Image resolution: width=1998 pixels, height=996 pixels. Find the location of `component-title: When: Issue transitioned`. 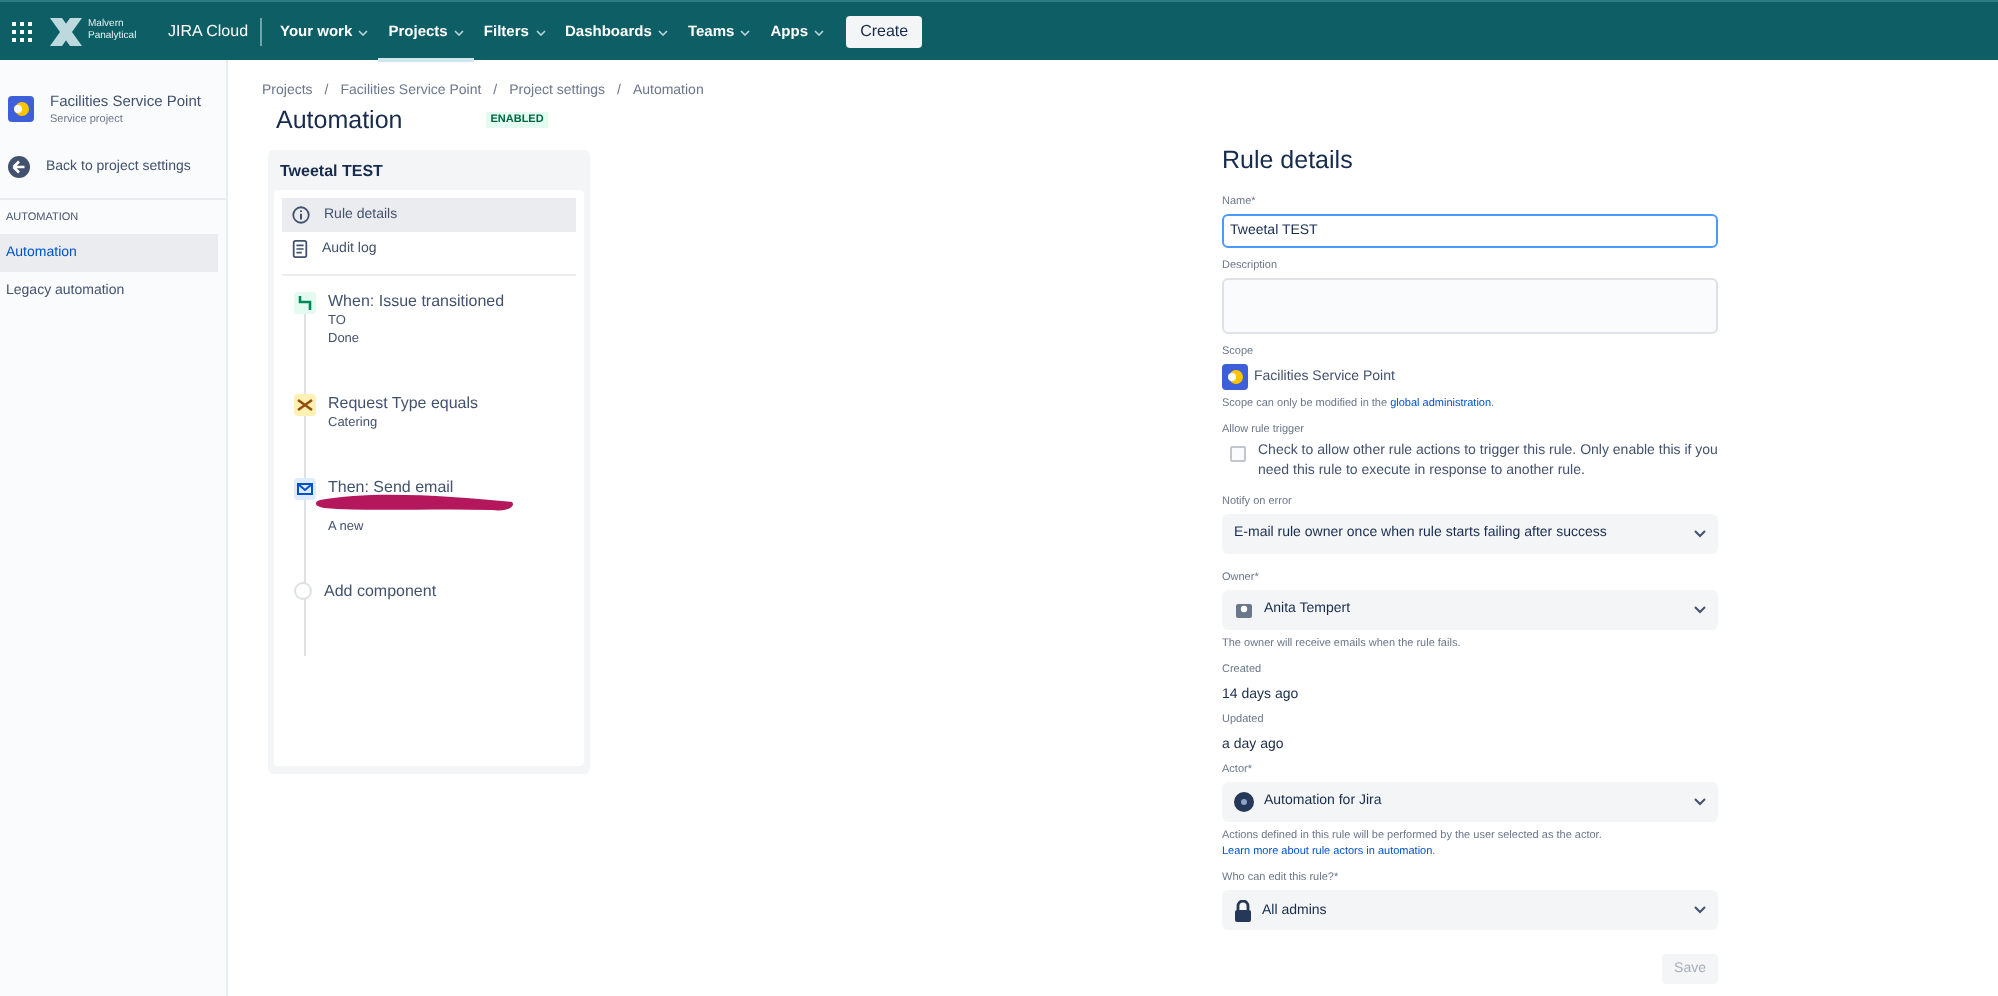

component-title: When: Issue transitioned is located at coordinates (416, 301).